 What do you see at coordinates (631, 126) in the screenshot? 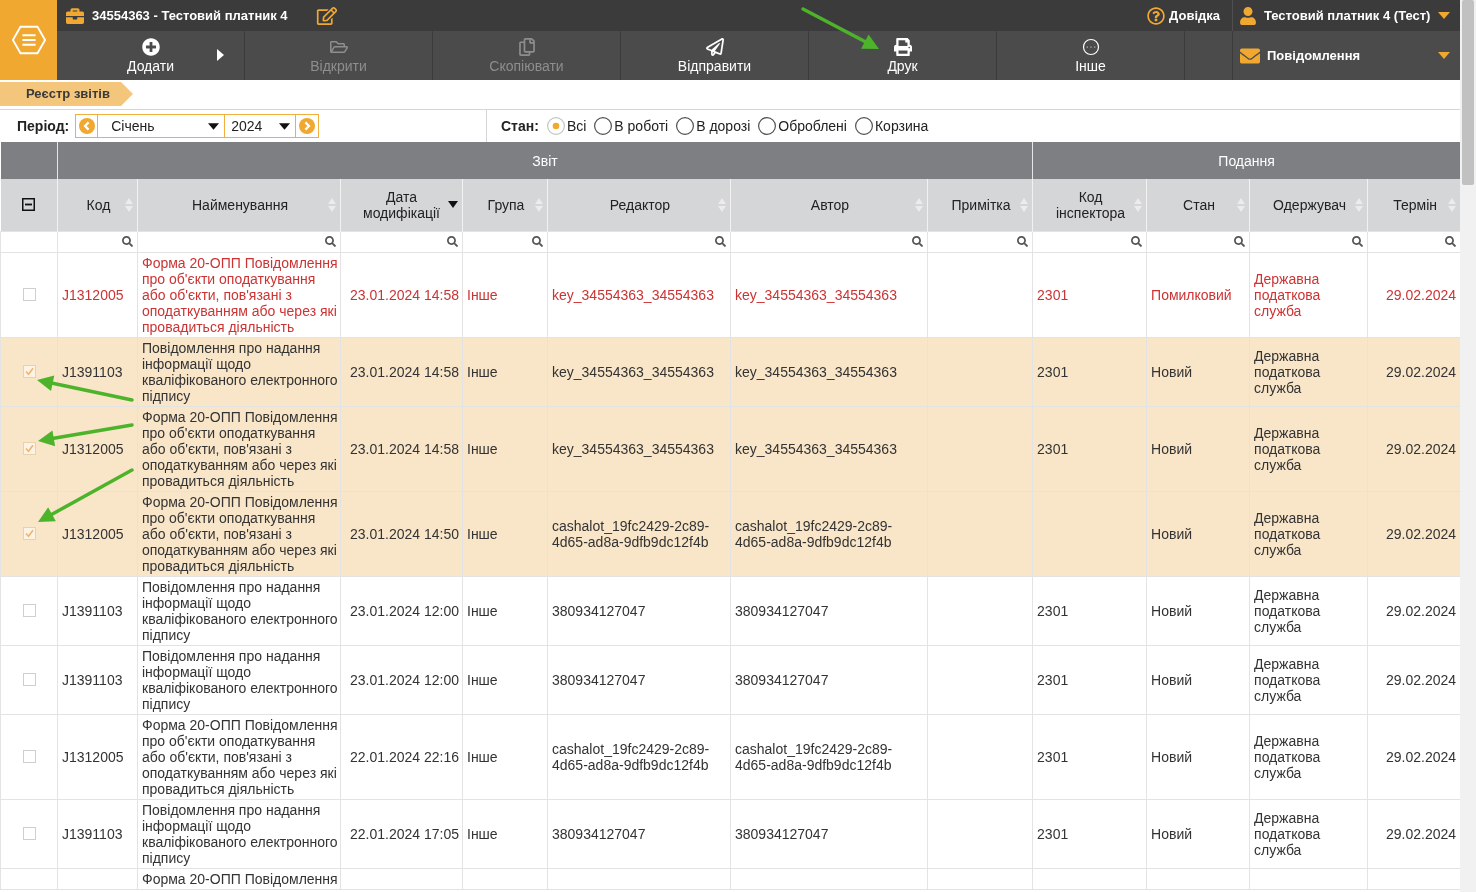
I see `status-radio: В роботі` at bounding box center [631, 126].